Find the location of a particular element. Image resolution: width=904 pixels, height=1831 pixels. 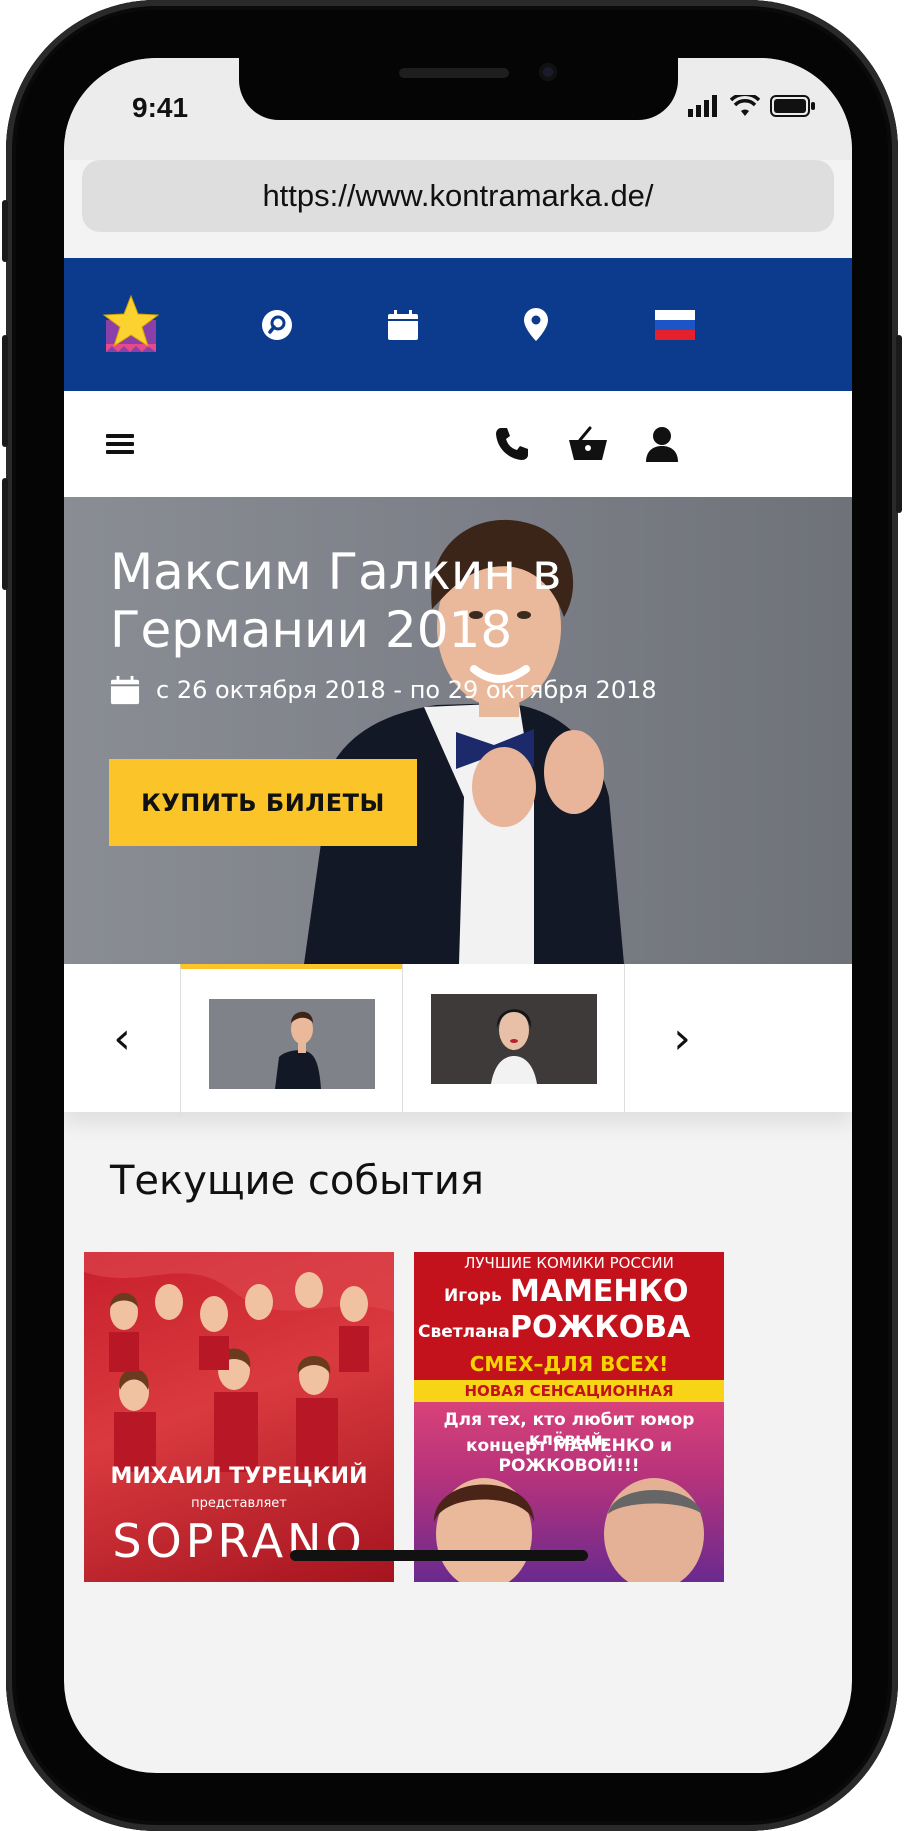

top-navigation is located at coordinates (458, 324).